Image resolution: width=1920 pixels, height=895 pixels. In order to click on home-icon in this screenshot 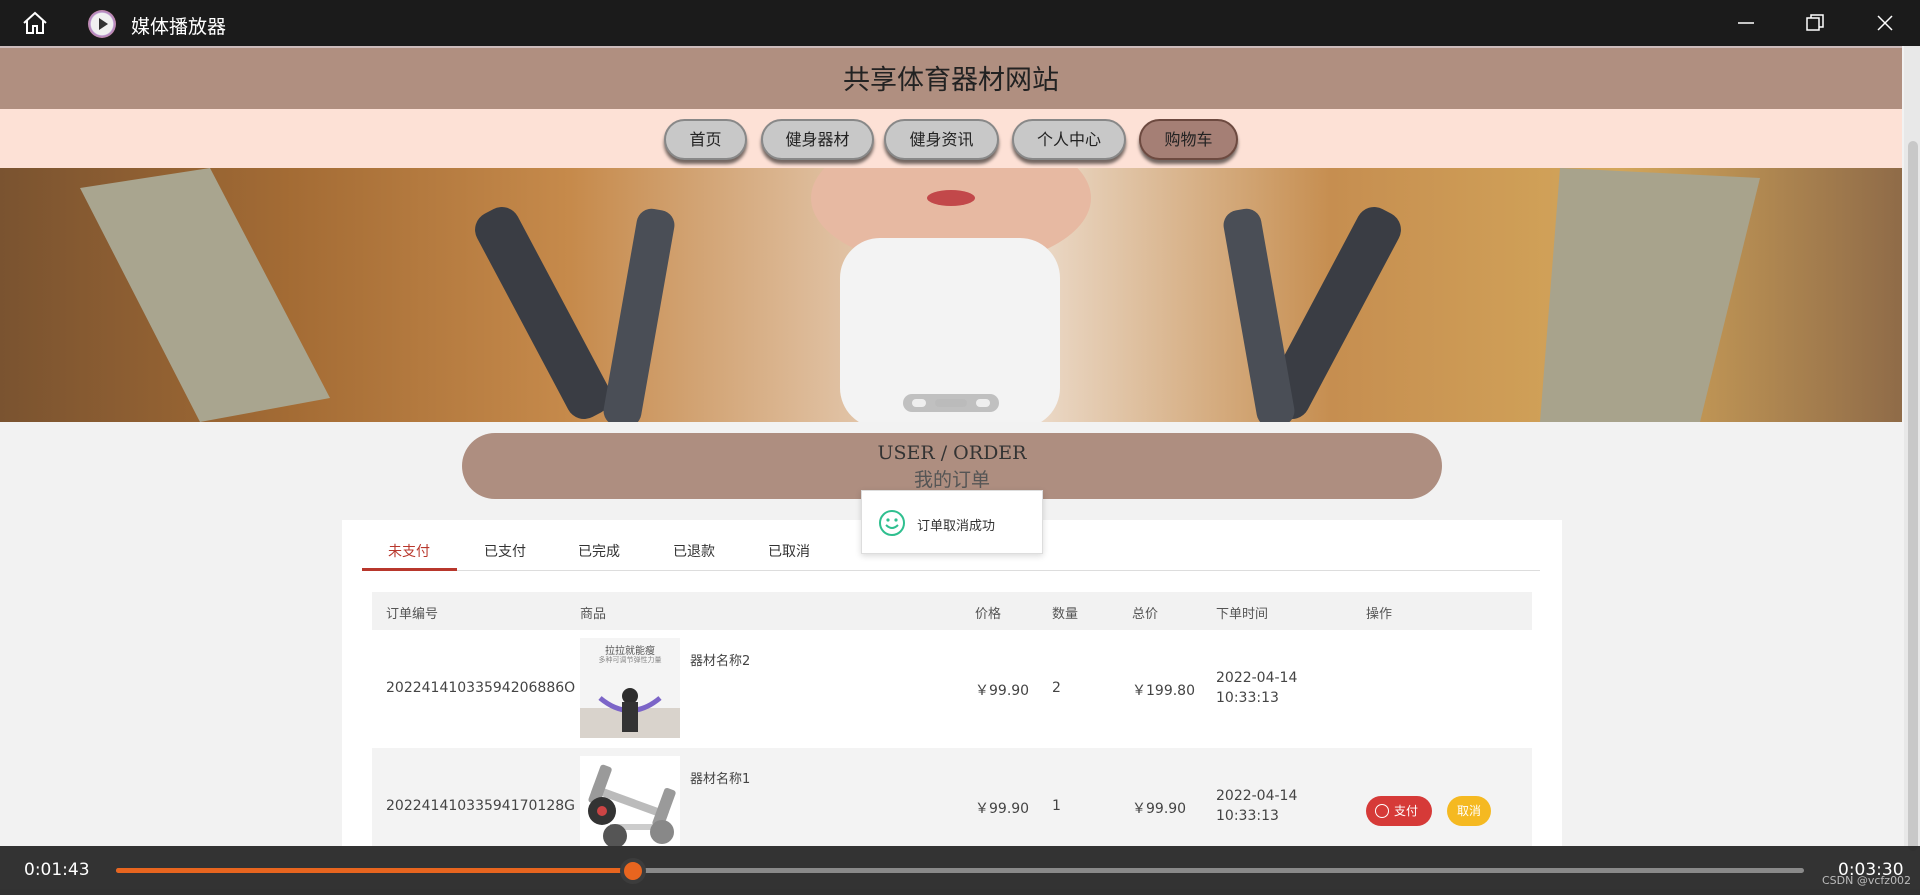, I will do `click(35, 23)`.